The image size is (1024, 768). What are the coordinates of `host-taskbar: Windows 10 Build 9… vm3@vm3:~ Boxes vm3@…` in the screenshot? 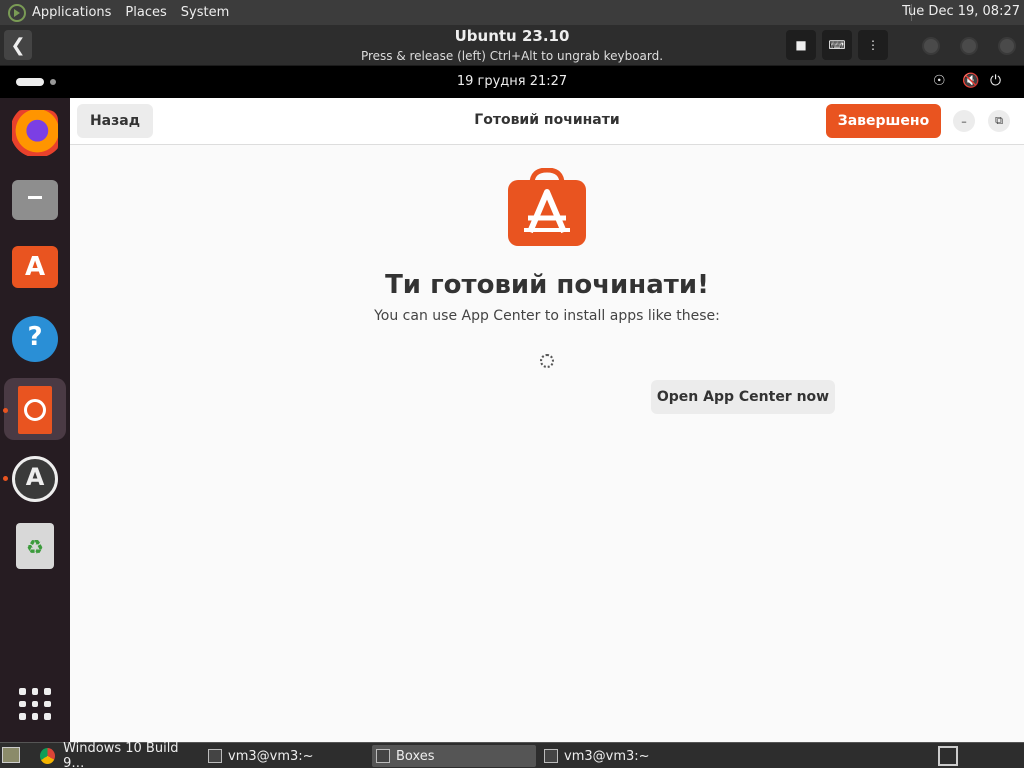 It's located at (512, 754).